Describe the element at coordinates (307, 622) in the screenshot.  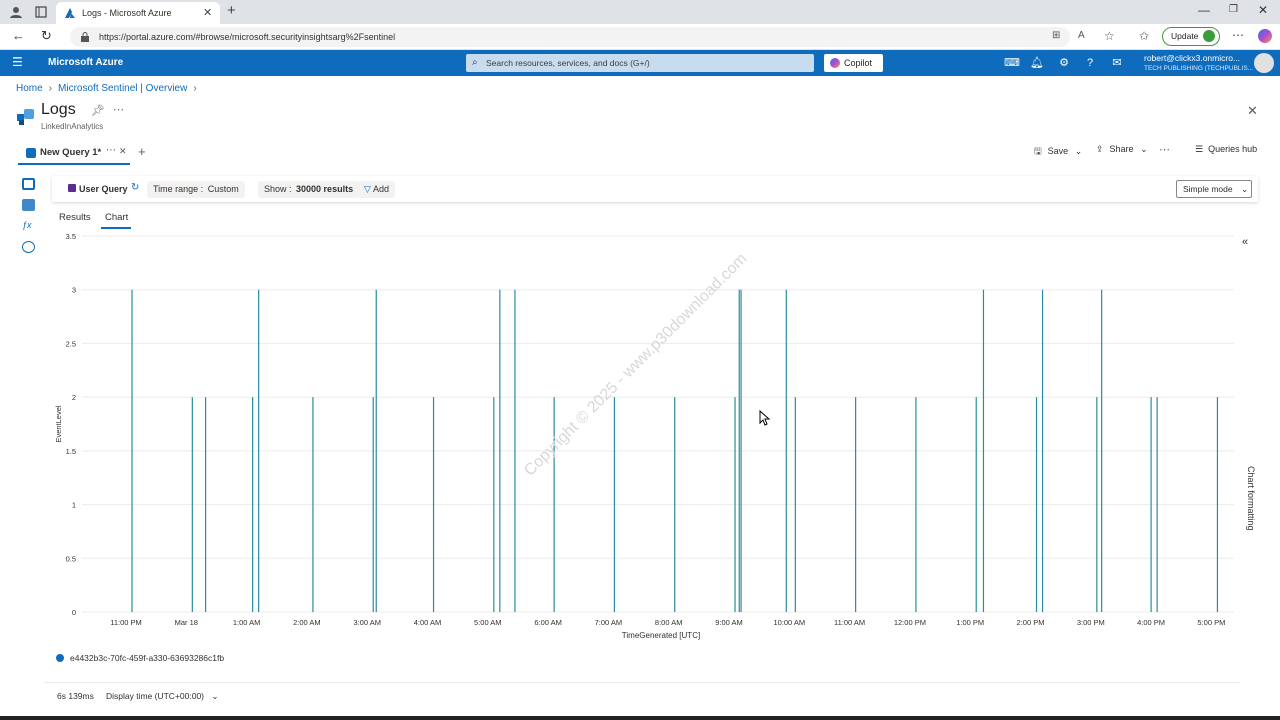
I see `x-tick-label: 2:00 AM` at that location.